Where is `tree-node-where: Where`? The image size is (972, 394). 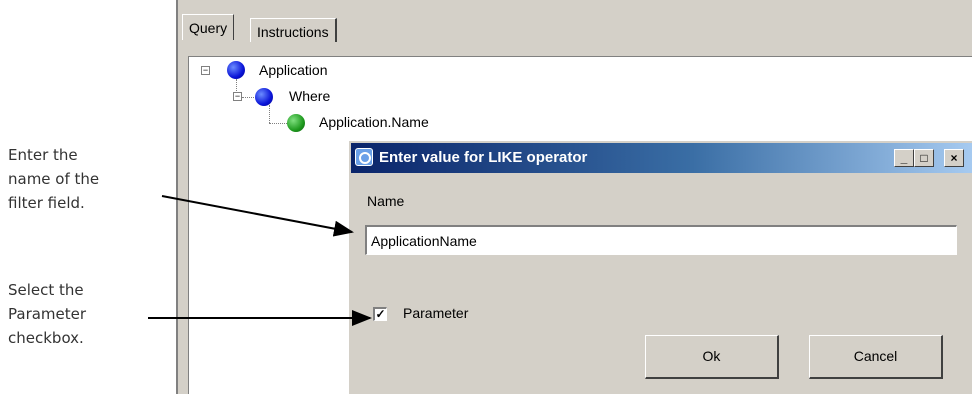
tree-node-where: Where is located at coordinates (309, 96).